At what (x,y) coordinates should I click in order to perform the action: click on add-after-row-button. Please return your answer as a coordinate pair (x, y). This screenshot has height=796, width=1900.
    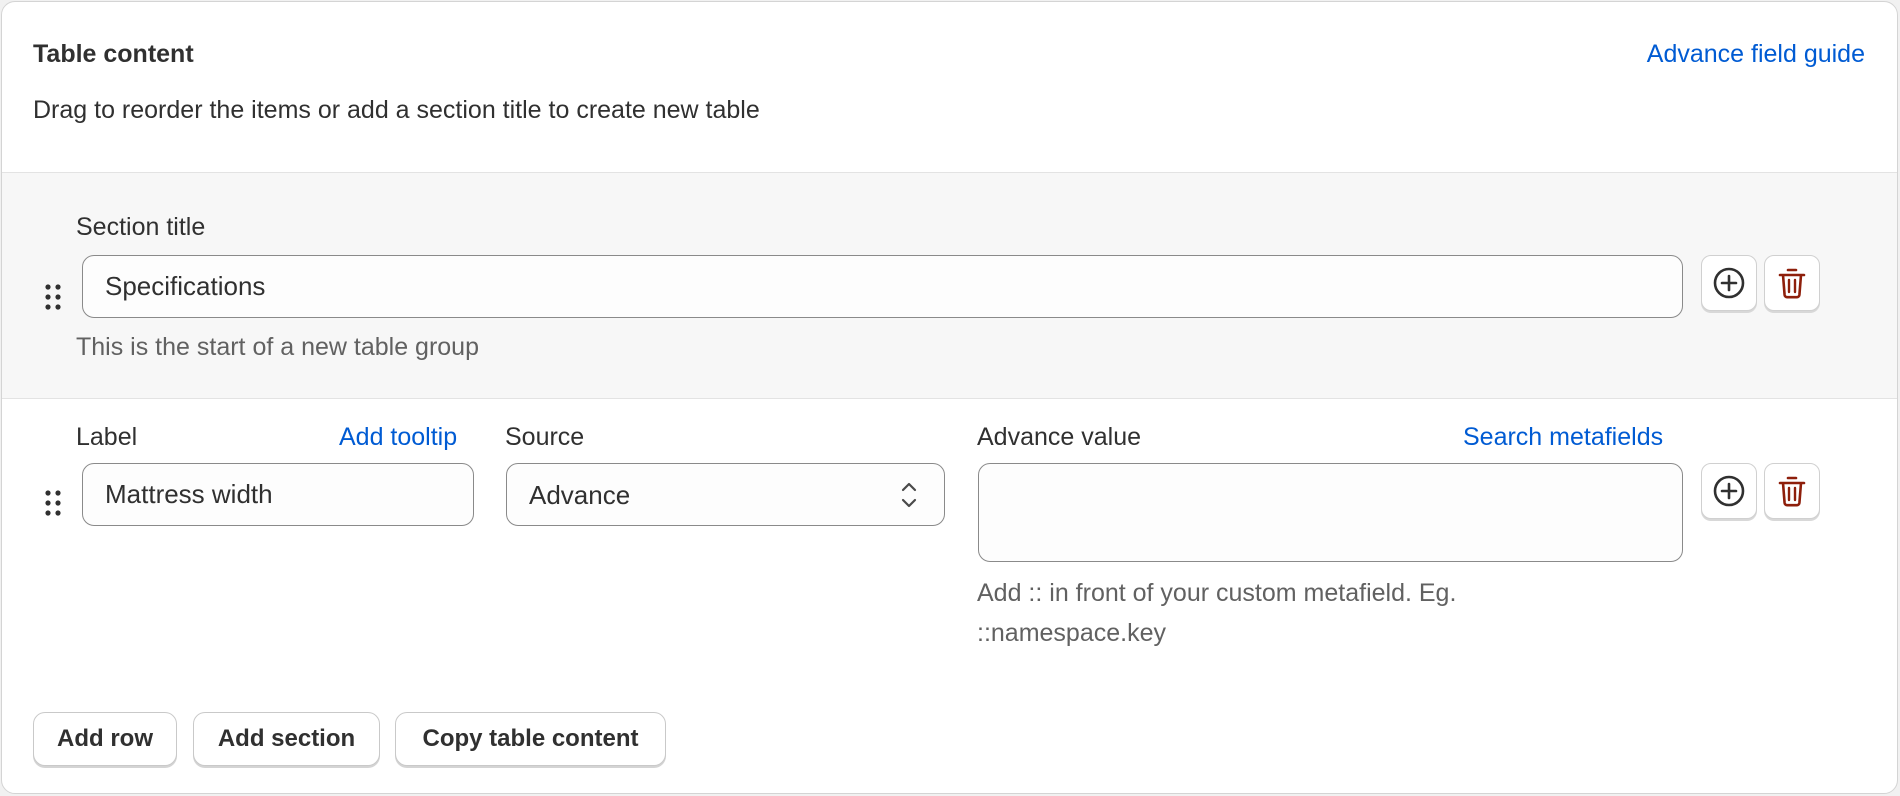
    Looking at the image, I should click on (1729, 491).